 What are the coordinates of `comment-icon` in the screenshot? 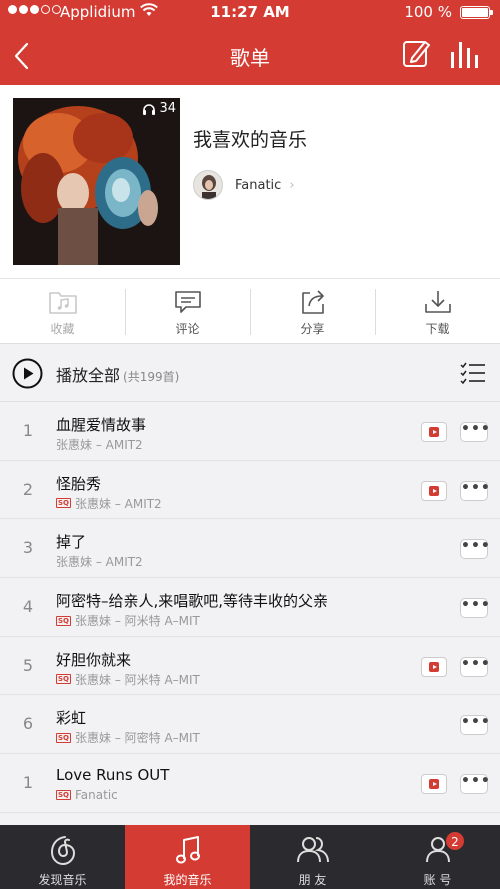 It's located at (187, 302).